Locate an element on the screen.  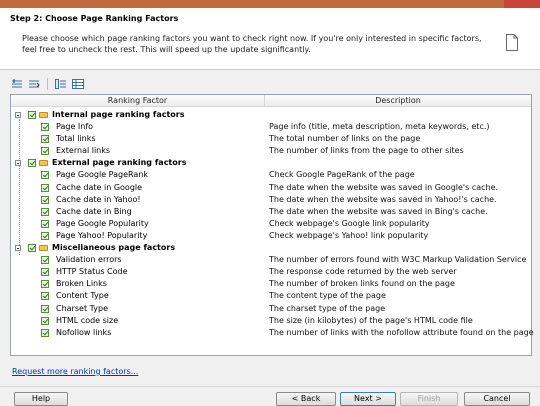
check-all-icon is located at coordinates (61, 84).